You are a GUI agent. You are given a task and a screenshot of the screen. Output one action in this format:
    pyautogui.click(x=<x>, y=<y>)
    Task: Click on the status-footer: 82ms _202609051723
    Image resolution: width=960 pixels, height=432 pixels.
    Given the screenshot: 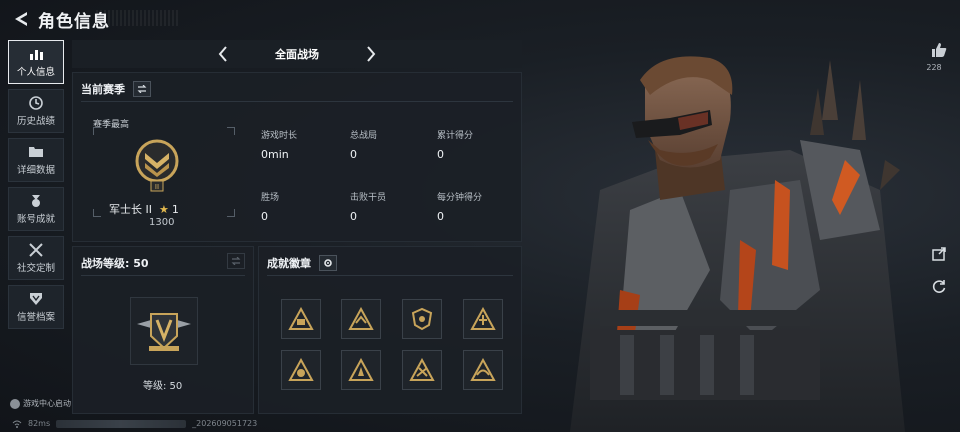 What is the action you would take?
    pyautogui.click(x=134, y=423)
    